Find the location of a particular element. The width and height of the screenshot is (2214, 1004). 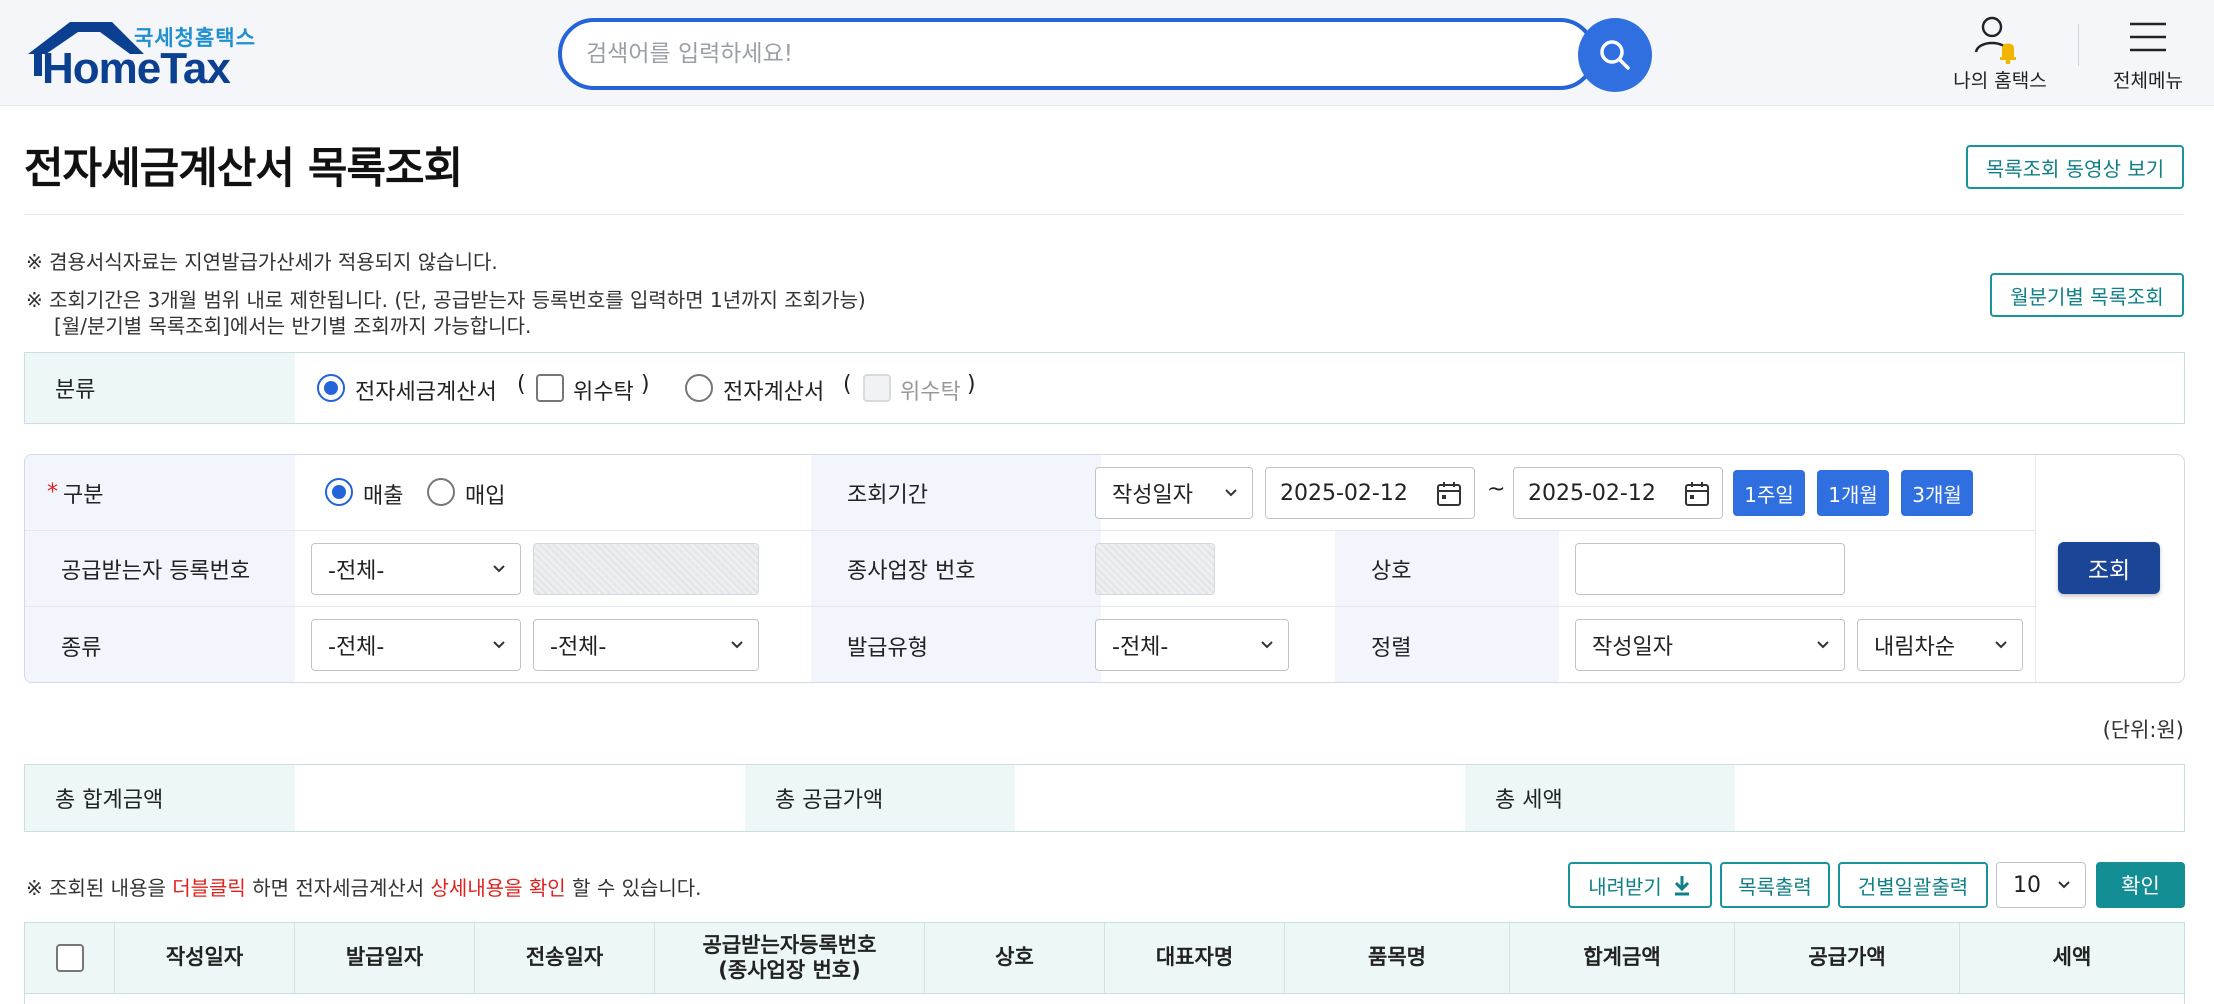

search-icon is located at coordinates (1615, 55).